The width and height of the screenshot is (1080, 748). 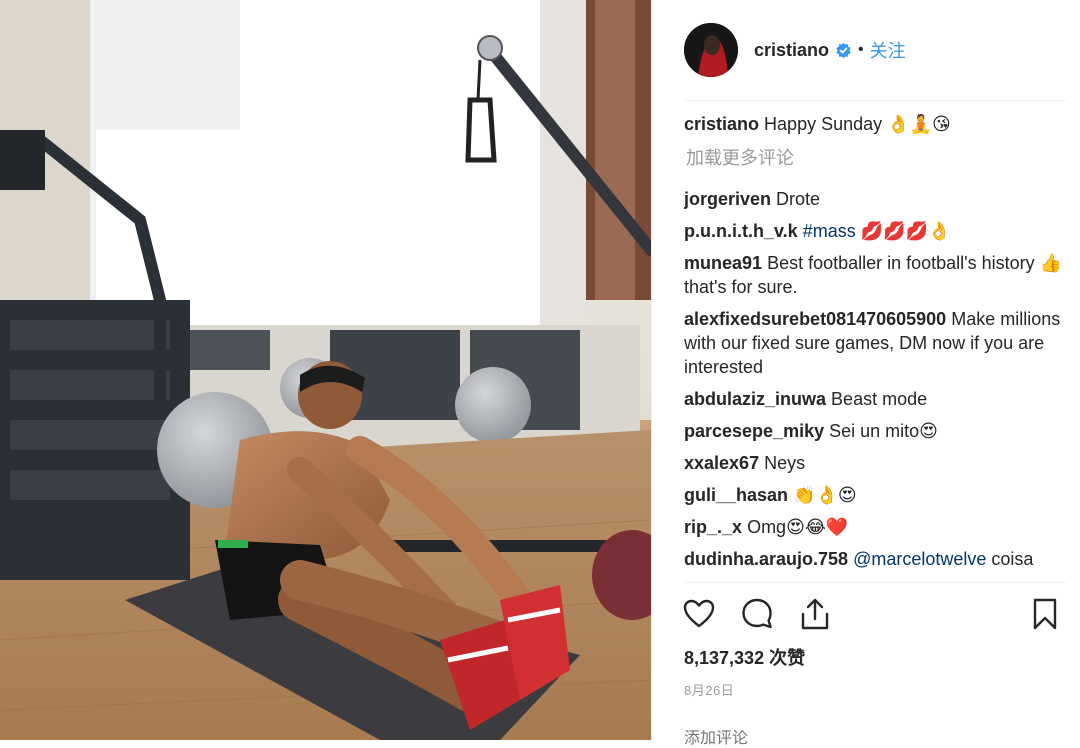 What do you see at coordinates (1010, 559) in the screenshot?
I see `comment-text: coisa` at bounding box center [1010, 559].